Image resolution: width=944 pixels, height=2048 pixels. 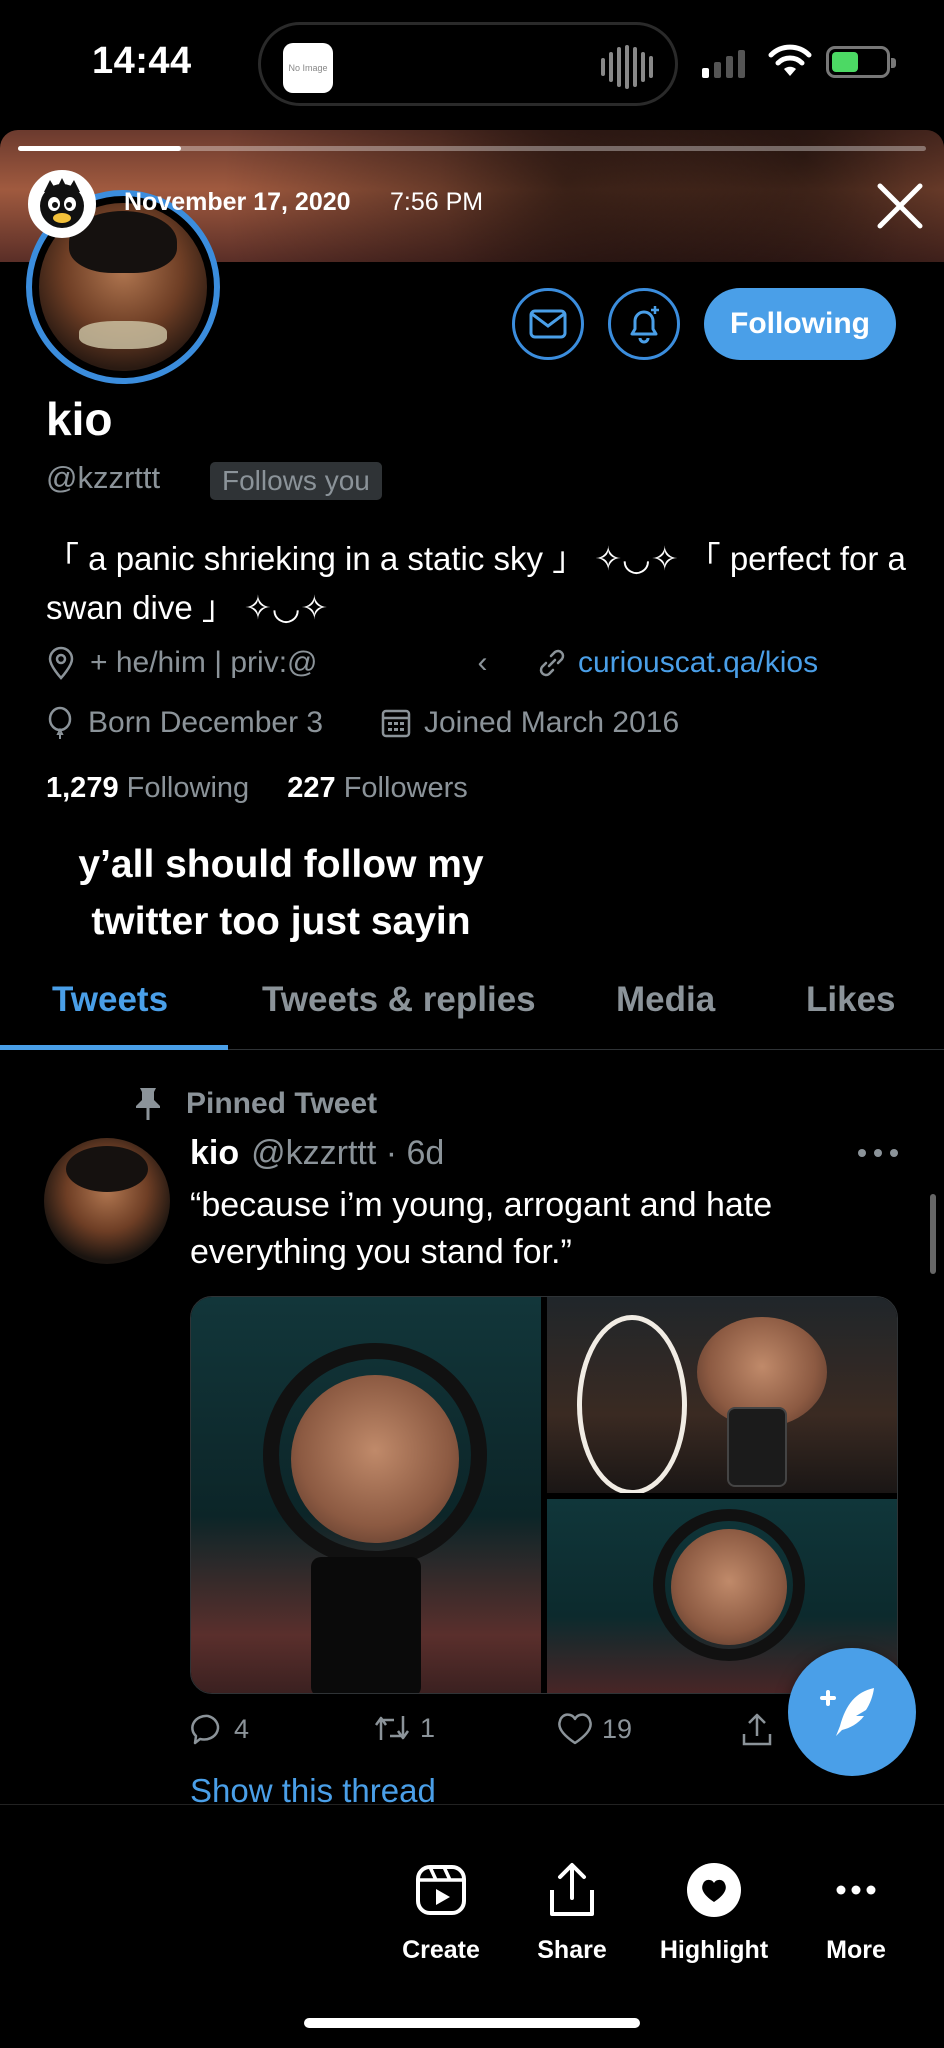 I want to click on reply-button: 4, so click(x=219, y=1729).